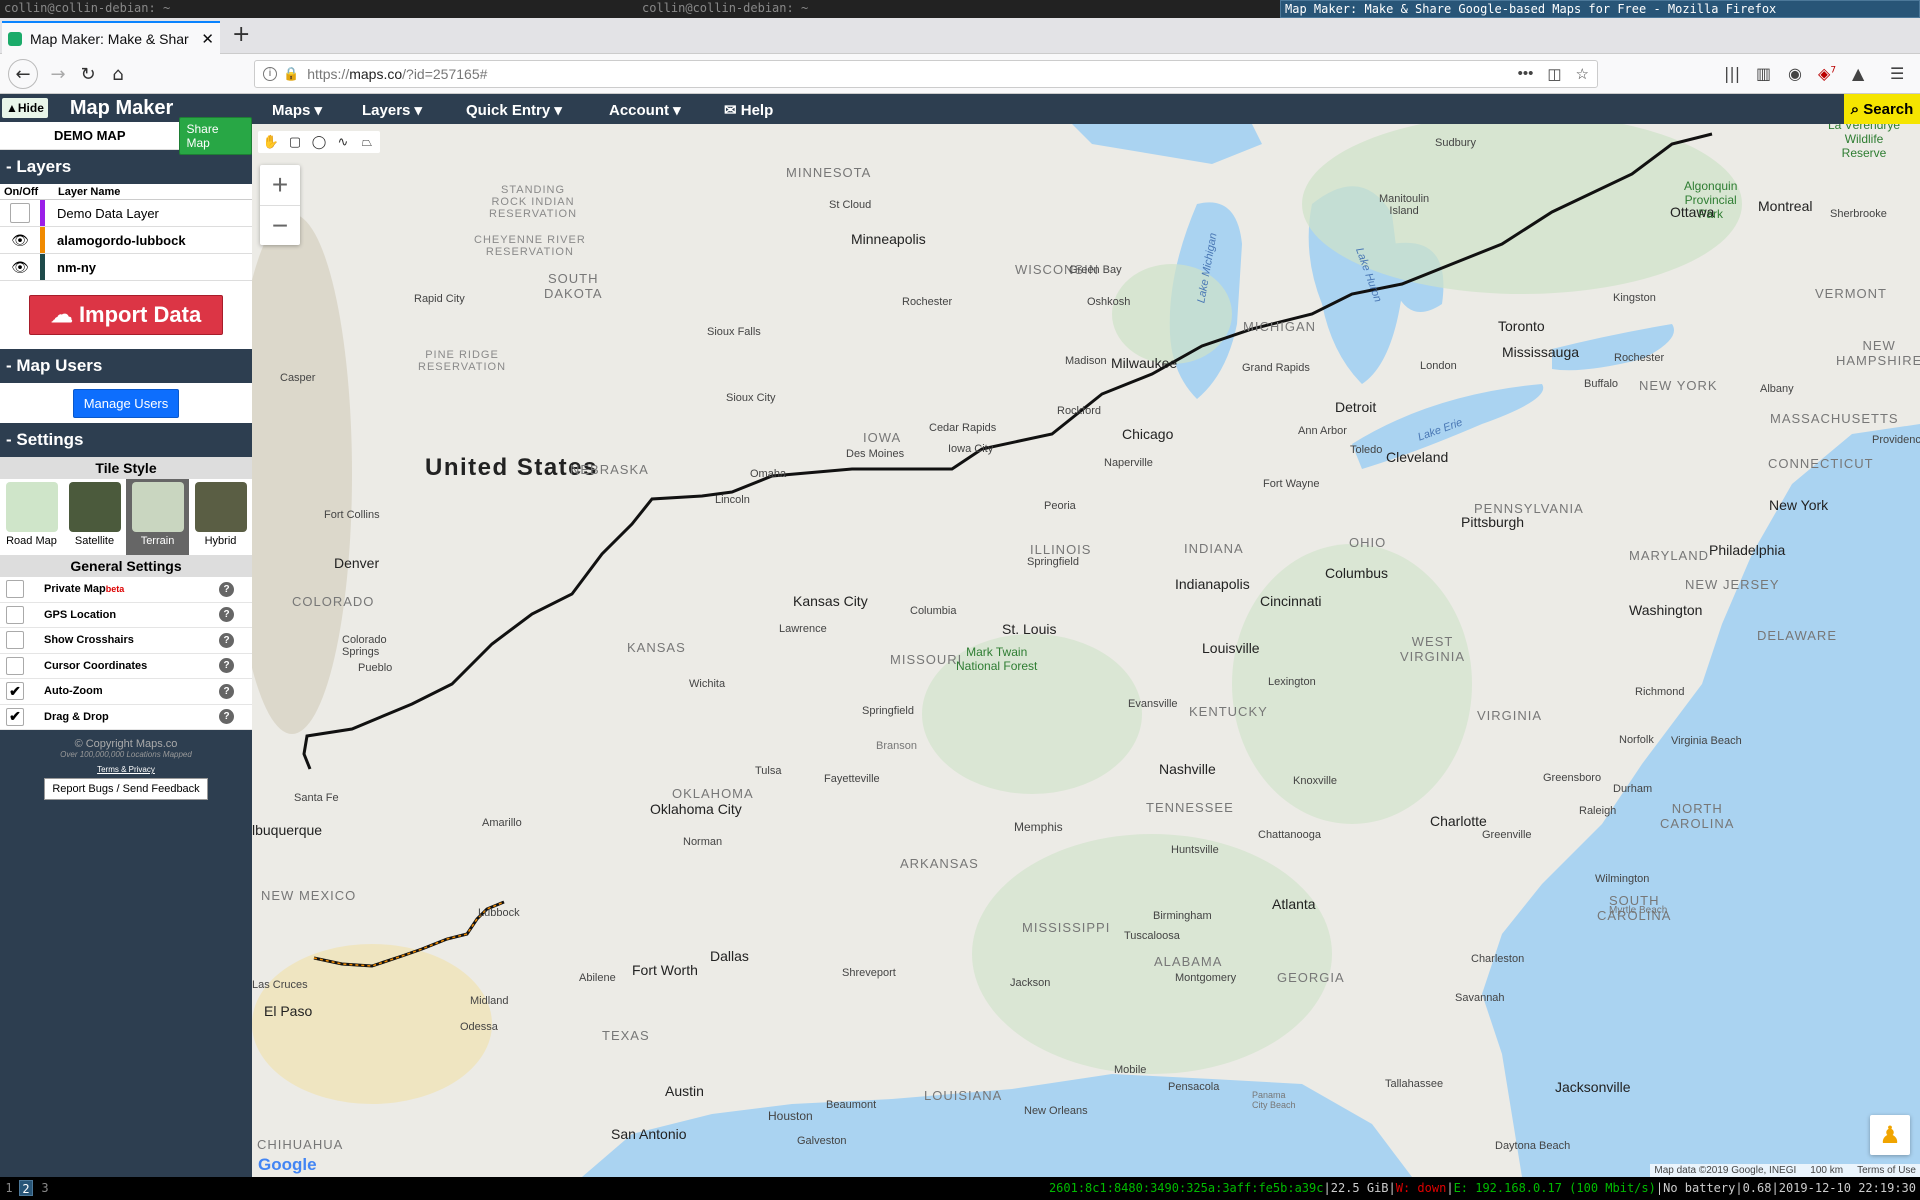 The width and height of the screenshot is (1920, 1200). Describe the element at coordinates (126, 315) in the screenshot. I see `import-data-button: ☁ Import Data` at that location.